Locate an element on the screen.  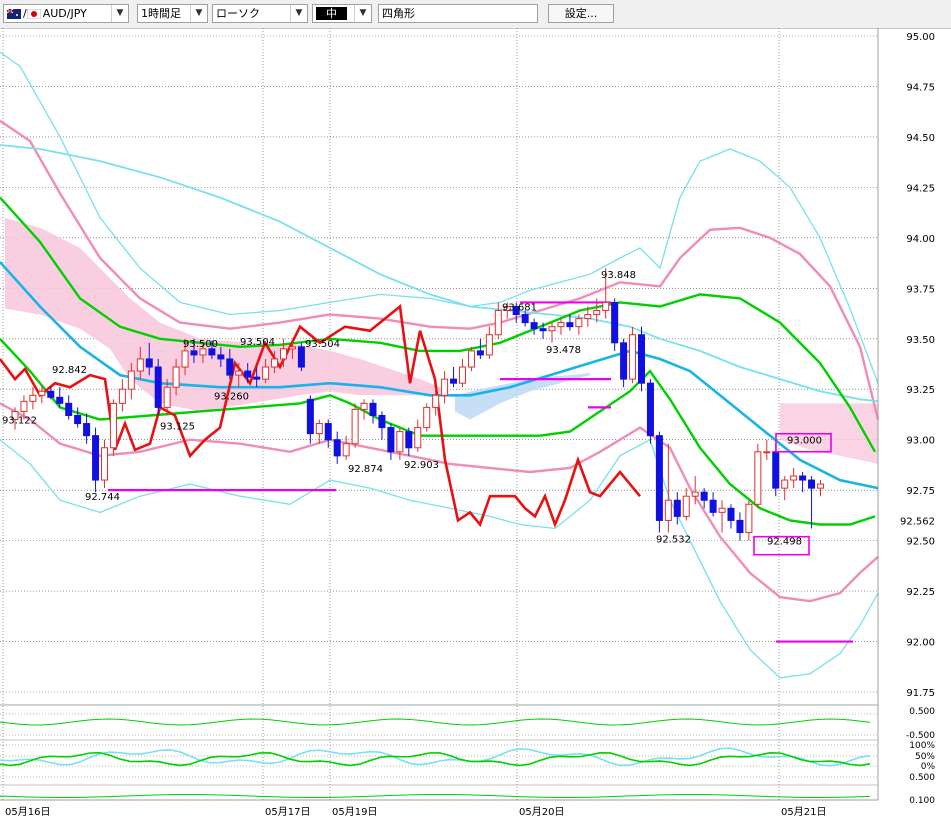
panel-tick-label: 0% is located at coordinates (928, 767).